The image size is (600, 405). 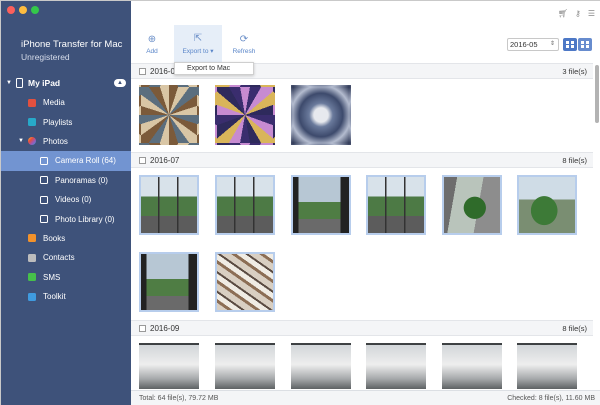 What do you see at coordinates (152, 39) in the screenshot?
I see `plus-icon: ⊕` at bounding box center [152, 39].